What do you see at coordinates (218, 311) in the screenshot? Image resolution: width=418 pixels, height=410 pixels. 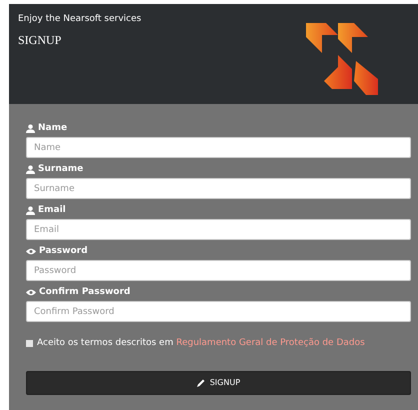 I see `input-field: Confirm Password` at bounding box center [218, 311].